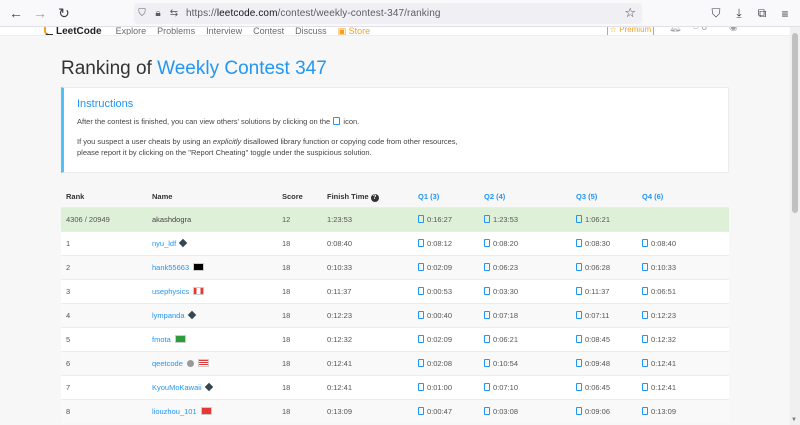 The width and height of the screenshot is (800, 425). I want to click on header-q1: Q1 (3), so click(446, 197).